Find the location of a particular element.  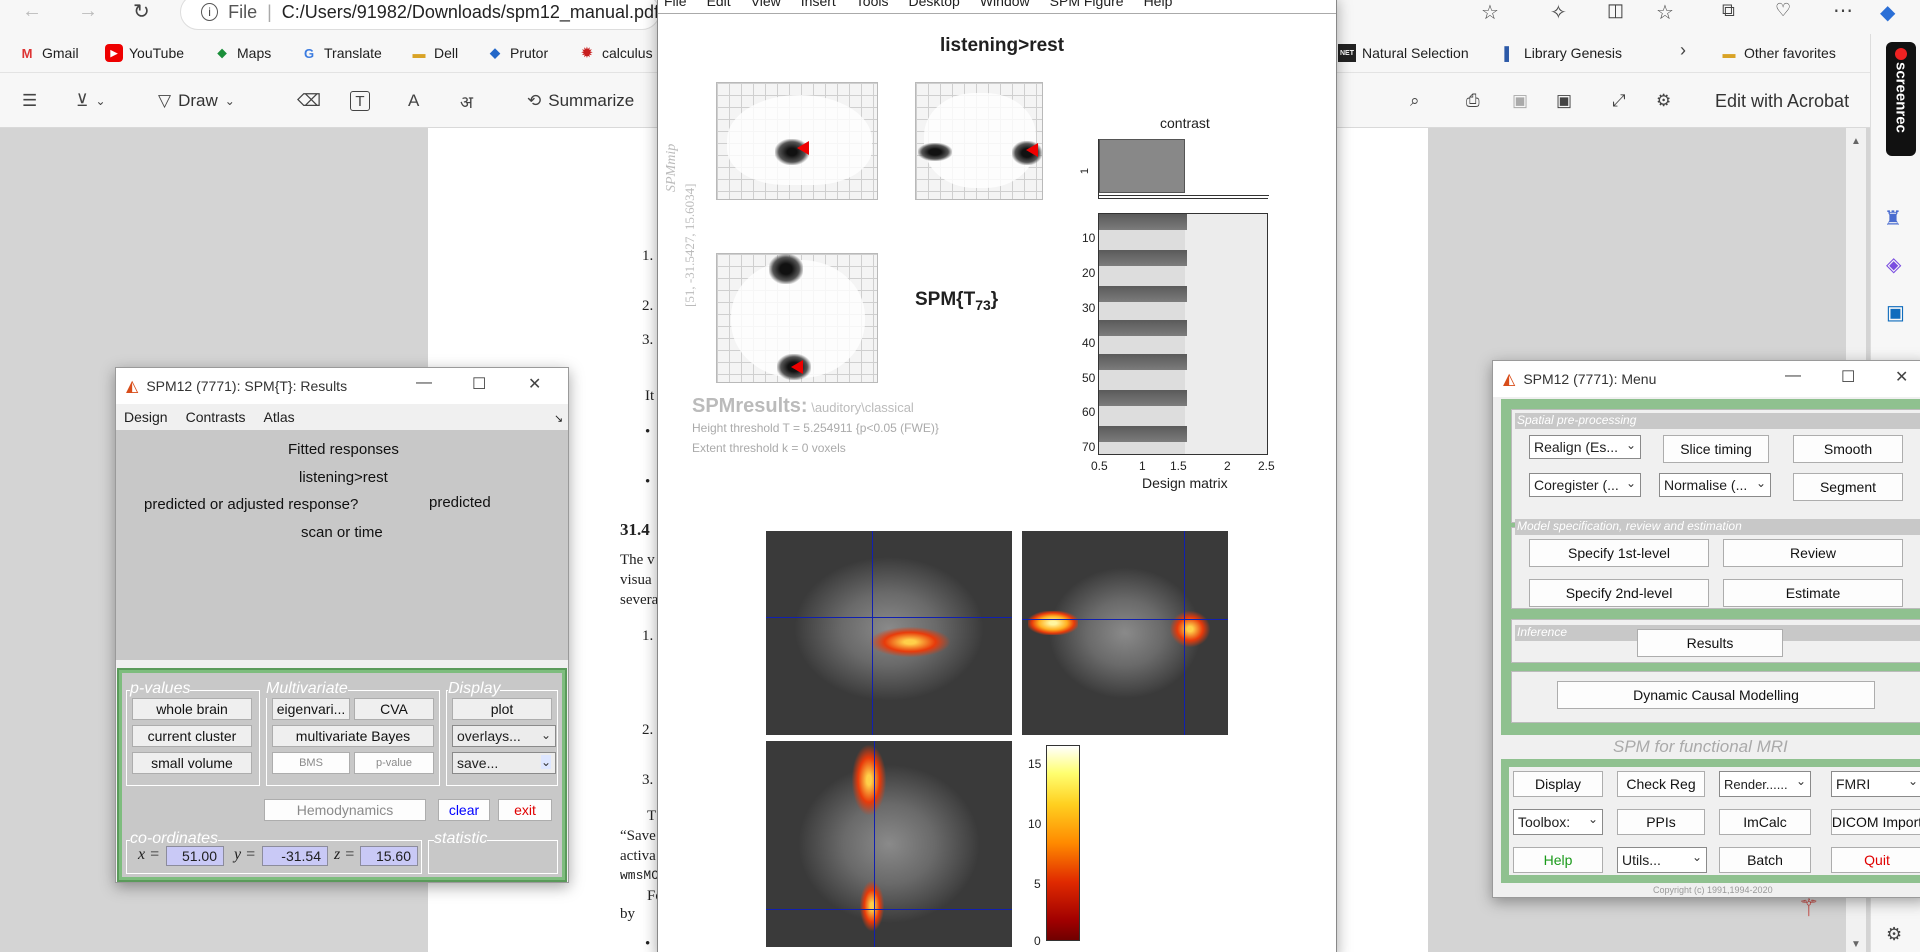

slice-timing-button: Slice timing is located at coordinates (1716, 449).